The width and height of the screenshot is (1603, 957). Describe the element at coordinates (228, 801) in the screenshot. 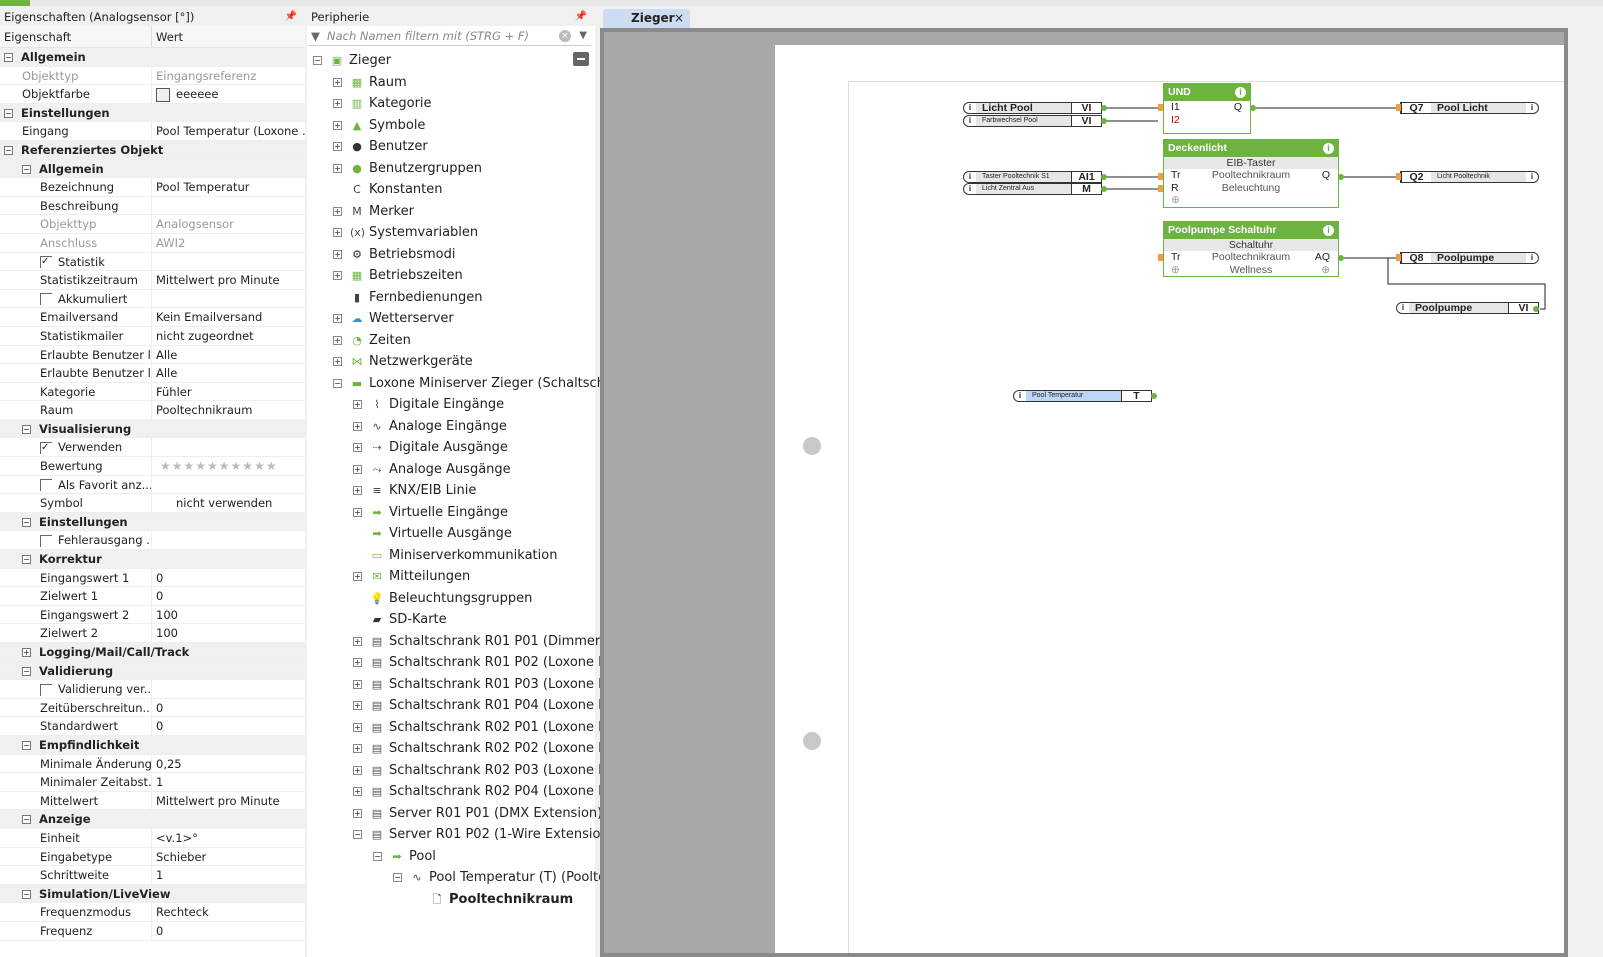

I see `property-value: Mittelwert pro Minute` at that location.